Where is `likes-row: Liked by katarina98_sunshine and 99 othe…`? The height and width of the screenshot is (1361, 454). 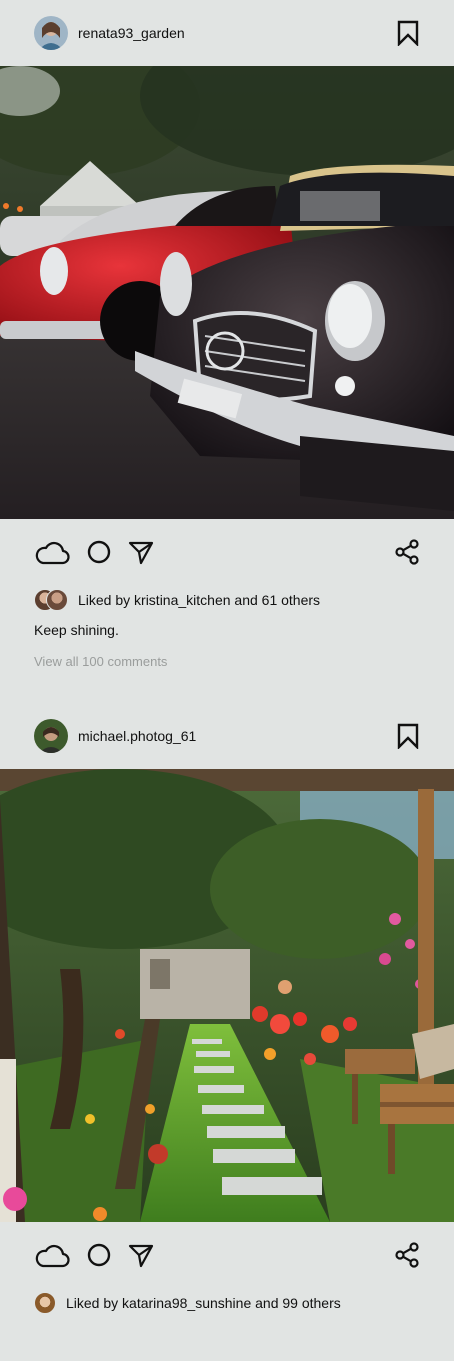 likes-row: Liked by katarina98_sunshine and 99 othe… is located at coordinates (227, 1303).